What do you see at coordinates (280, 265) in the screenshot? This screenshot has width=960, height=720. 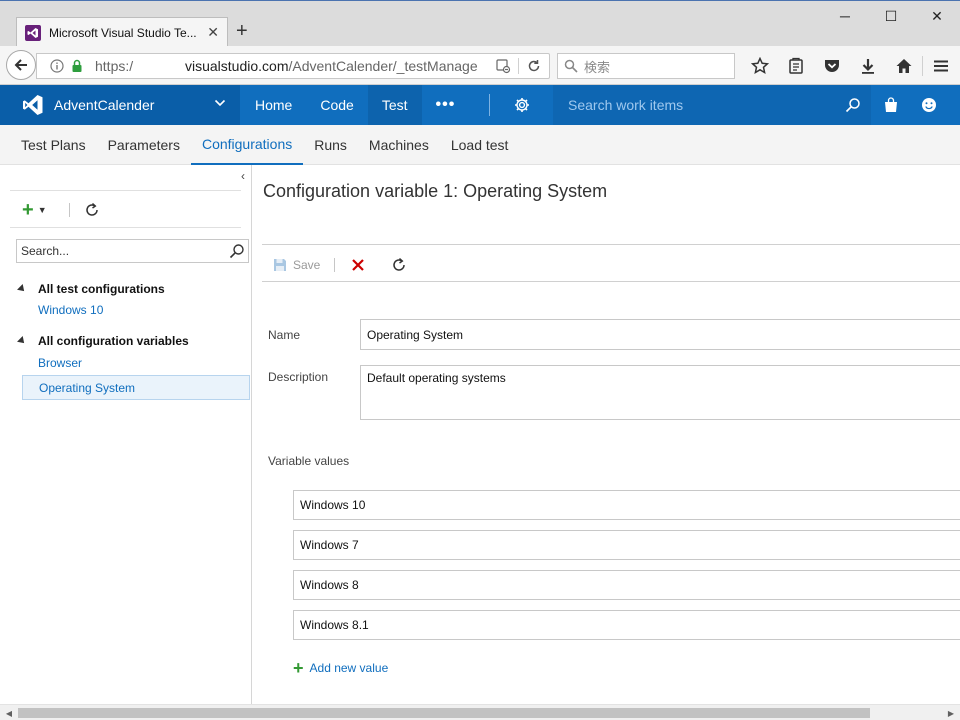 I see `save-disk-icon` at bounding box center [280, 265].